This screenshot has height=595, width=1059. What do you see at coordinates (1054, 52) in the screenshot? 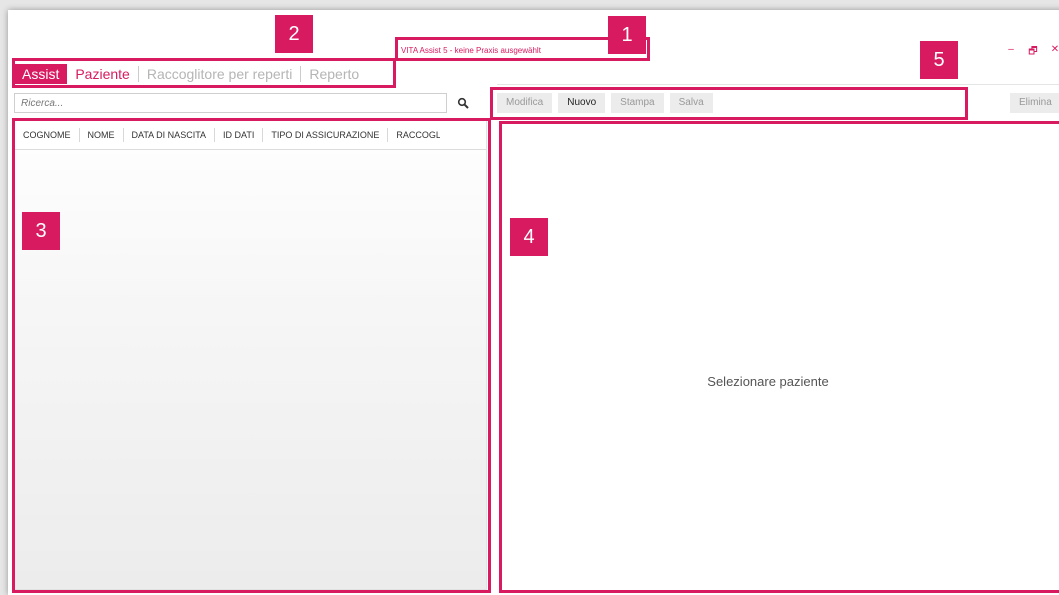
I see `close-icon: ✕` at bounding box center [1054, 52].